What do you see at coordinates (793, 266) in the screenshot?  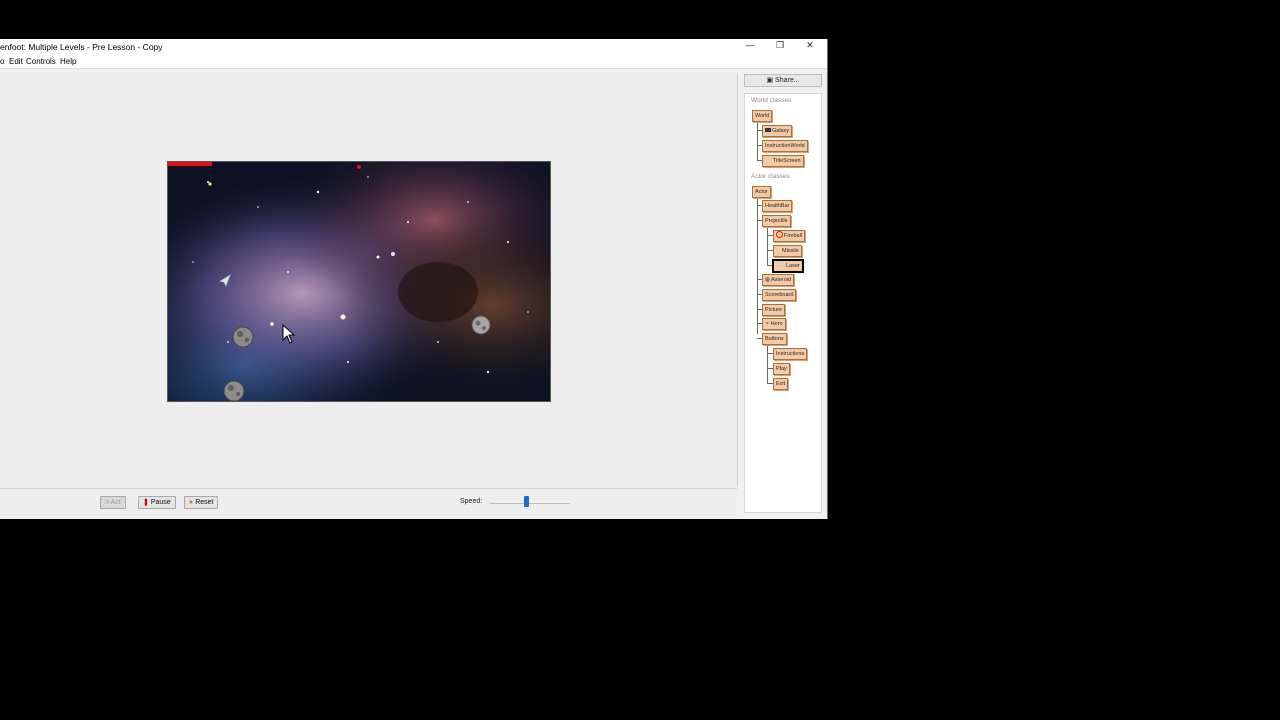 I see `laser-label: Laser` at bounding box center [793, 266].